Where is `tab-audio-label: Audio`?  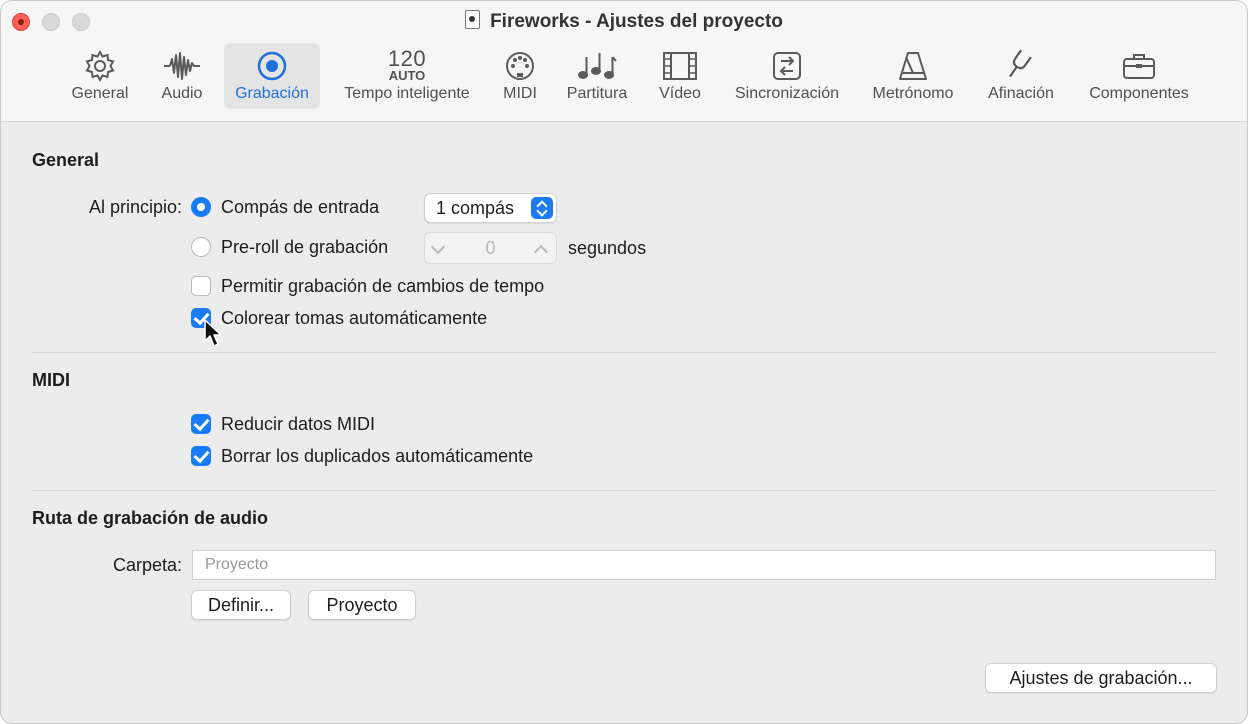 tab-audio-label: Audio is located at coordinates (182, 93).